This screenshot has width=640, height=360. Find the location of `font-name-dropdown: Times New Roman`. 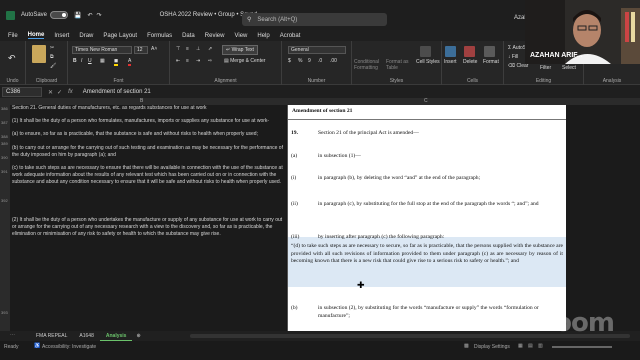

font-name-dropdown: Times New Roman is located at coordinates (102, 50).